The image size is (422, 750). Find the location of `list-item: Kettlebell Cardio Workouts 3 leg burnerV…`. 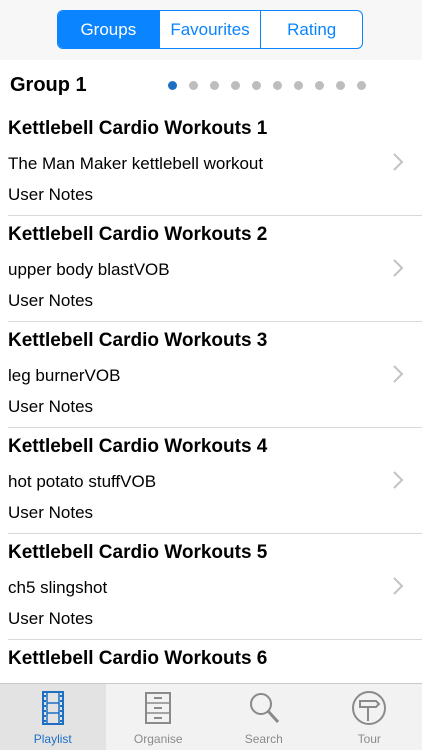

list-item: Kettlebell Cardio Workouts 3 leg burnerV… is located at coordinates (211, 375).